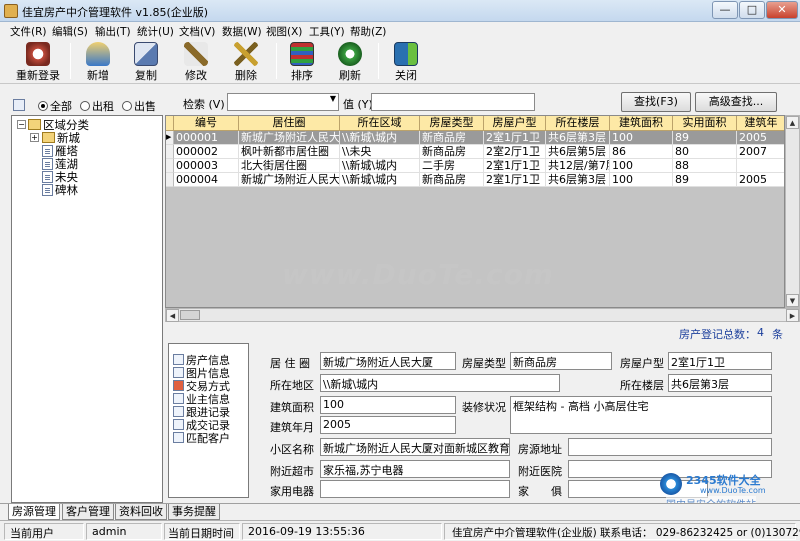 This screenshot has height=541, width=800. What do you see at coordinates (720, 383) in the screenshot?
I see `field-floor: 共6层第3层` at bounding box center [720, 383].